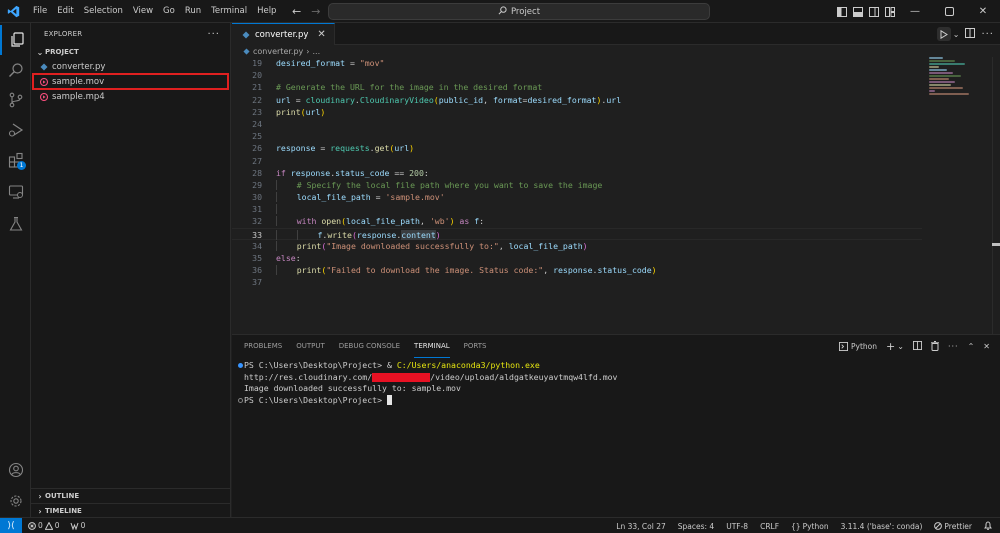 The image size is (1000, 533). Describe the element at coordinates (15, 501) in the screenshot. I see `settings-gear-icon` at that location.